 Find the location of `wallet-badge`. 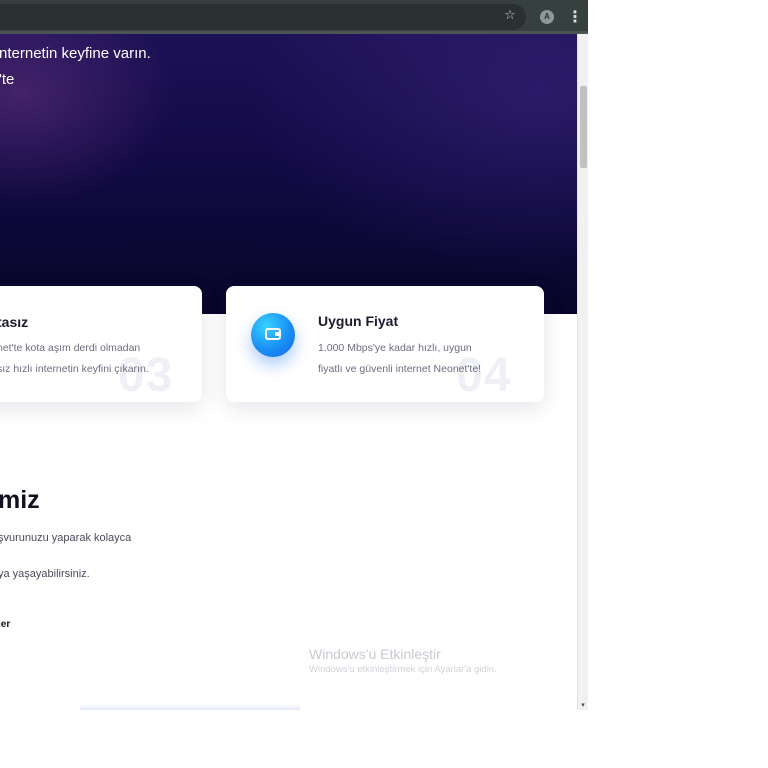

wallet-badge is located at coordinates (273, 335).